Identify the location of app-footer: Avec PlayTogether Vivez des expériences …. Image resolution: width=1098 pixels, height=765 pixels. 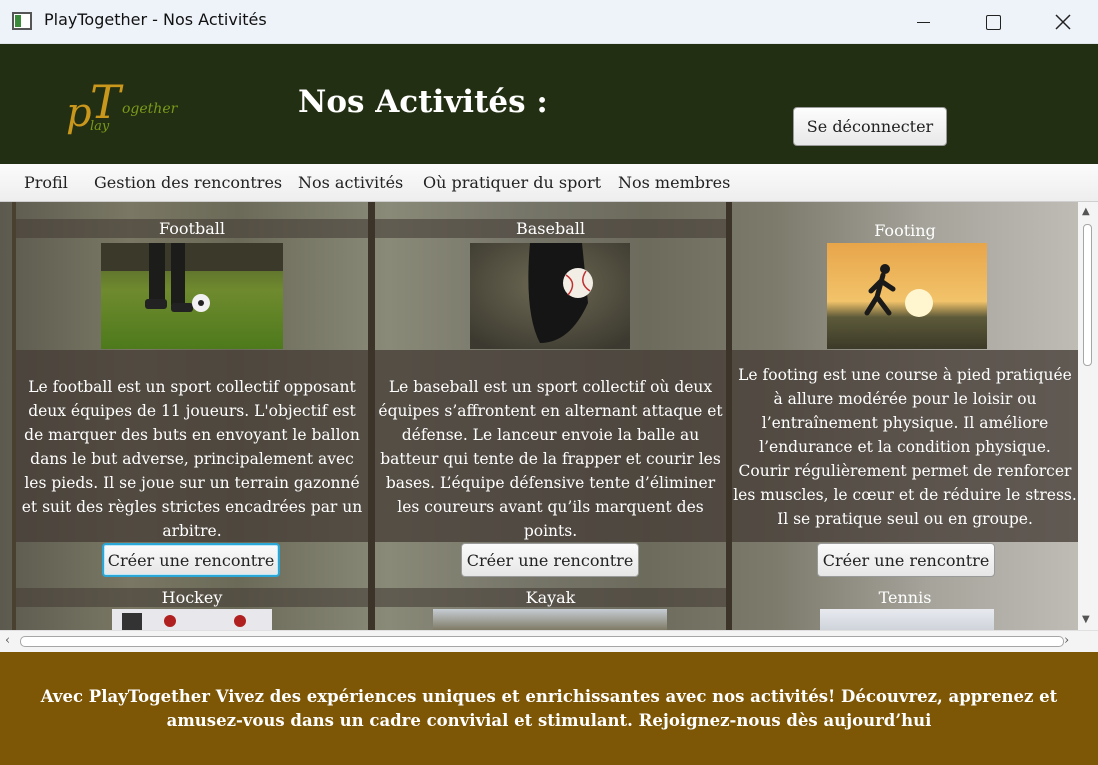
(549, 708).